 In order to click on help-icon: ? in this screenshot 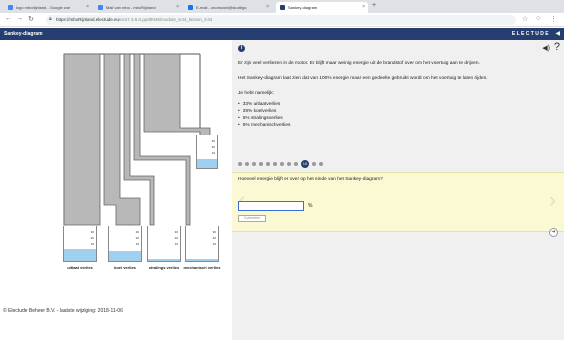, I will do `click(557, 47)`.